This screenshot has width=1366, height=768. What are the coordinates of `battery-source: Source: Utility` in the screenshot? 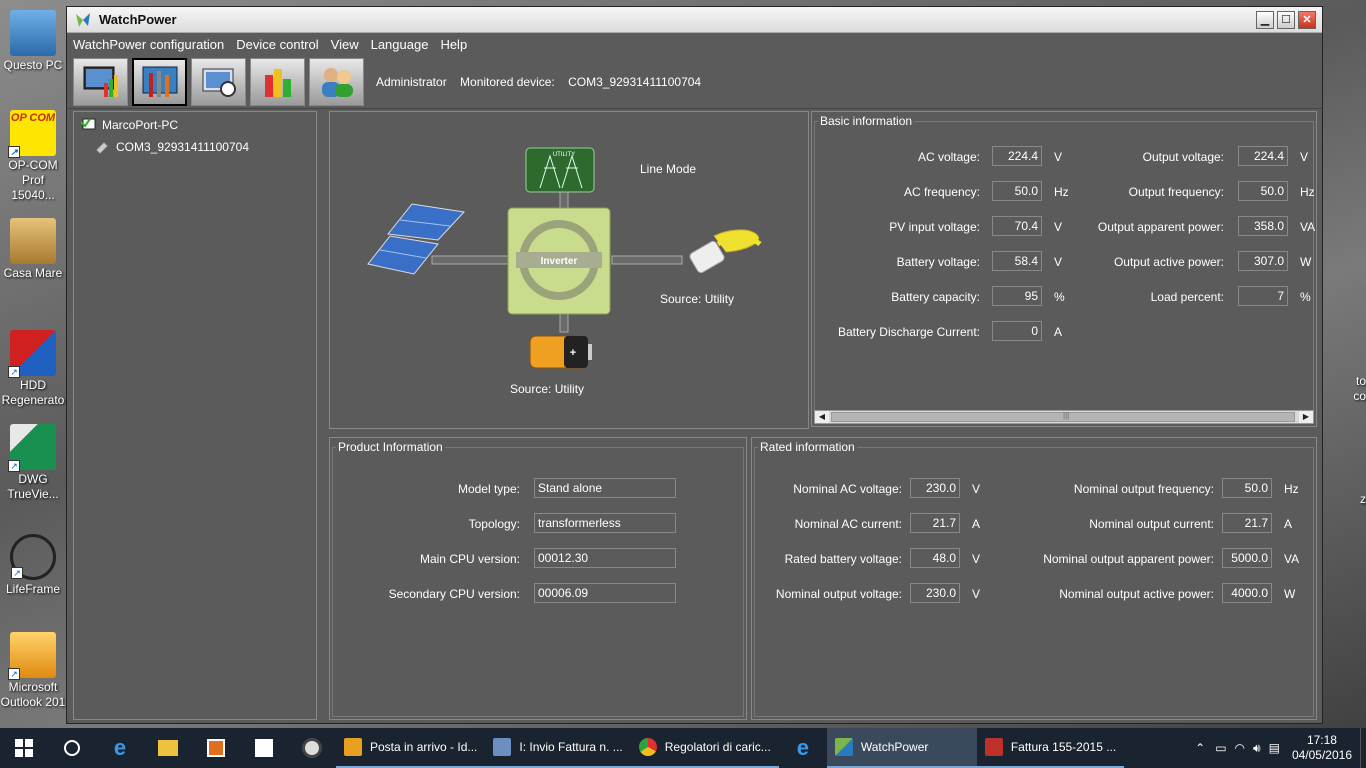 It's located at (547, 389).